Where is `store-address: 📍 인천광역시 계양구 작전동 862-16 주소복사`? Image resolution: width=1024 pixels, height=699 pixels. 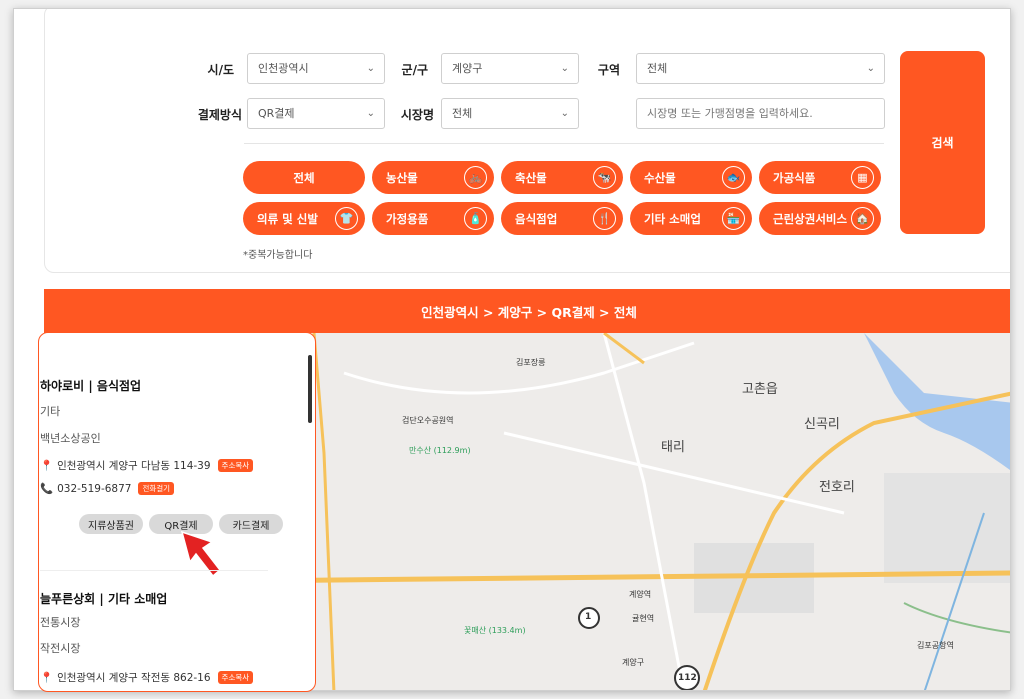 store-address: 📍 인천광역시 계양구 작전동 862-16 주소복사 is located at coordinates (147, 677).